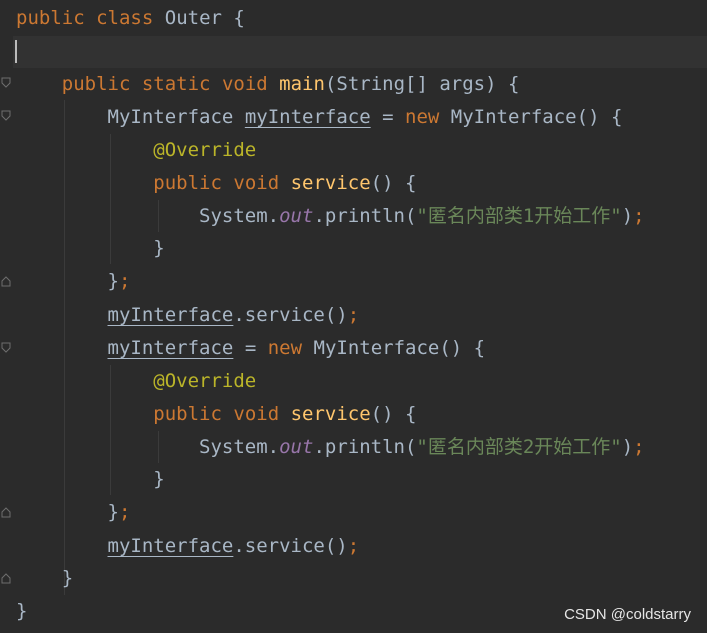 The width and height of the screenshot is (707, 633). What do you see at coordinates (159, 479) in the screenshot?
I see `code-line-15: }` at bounding box center [159, 479].